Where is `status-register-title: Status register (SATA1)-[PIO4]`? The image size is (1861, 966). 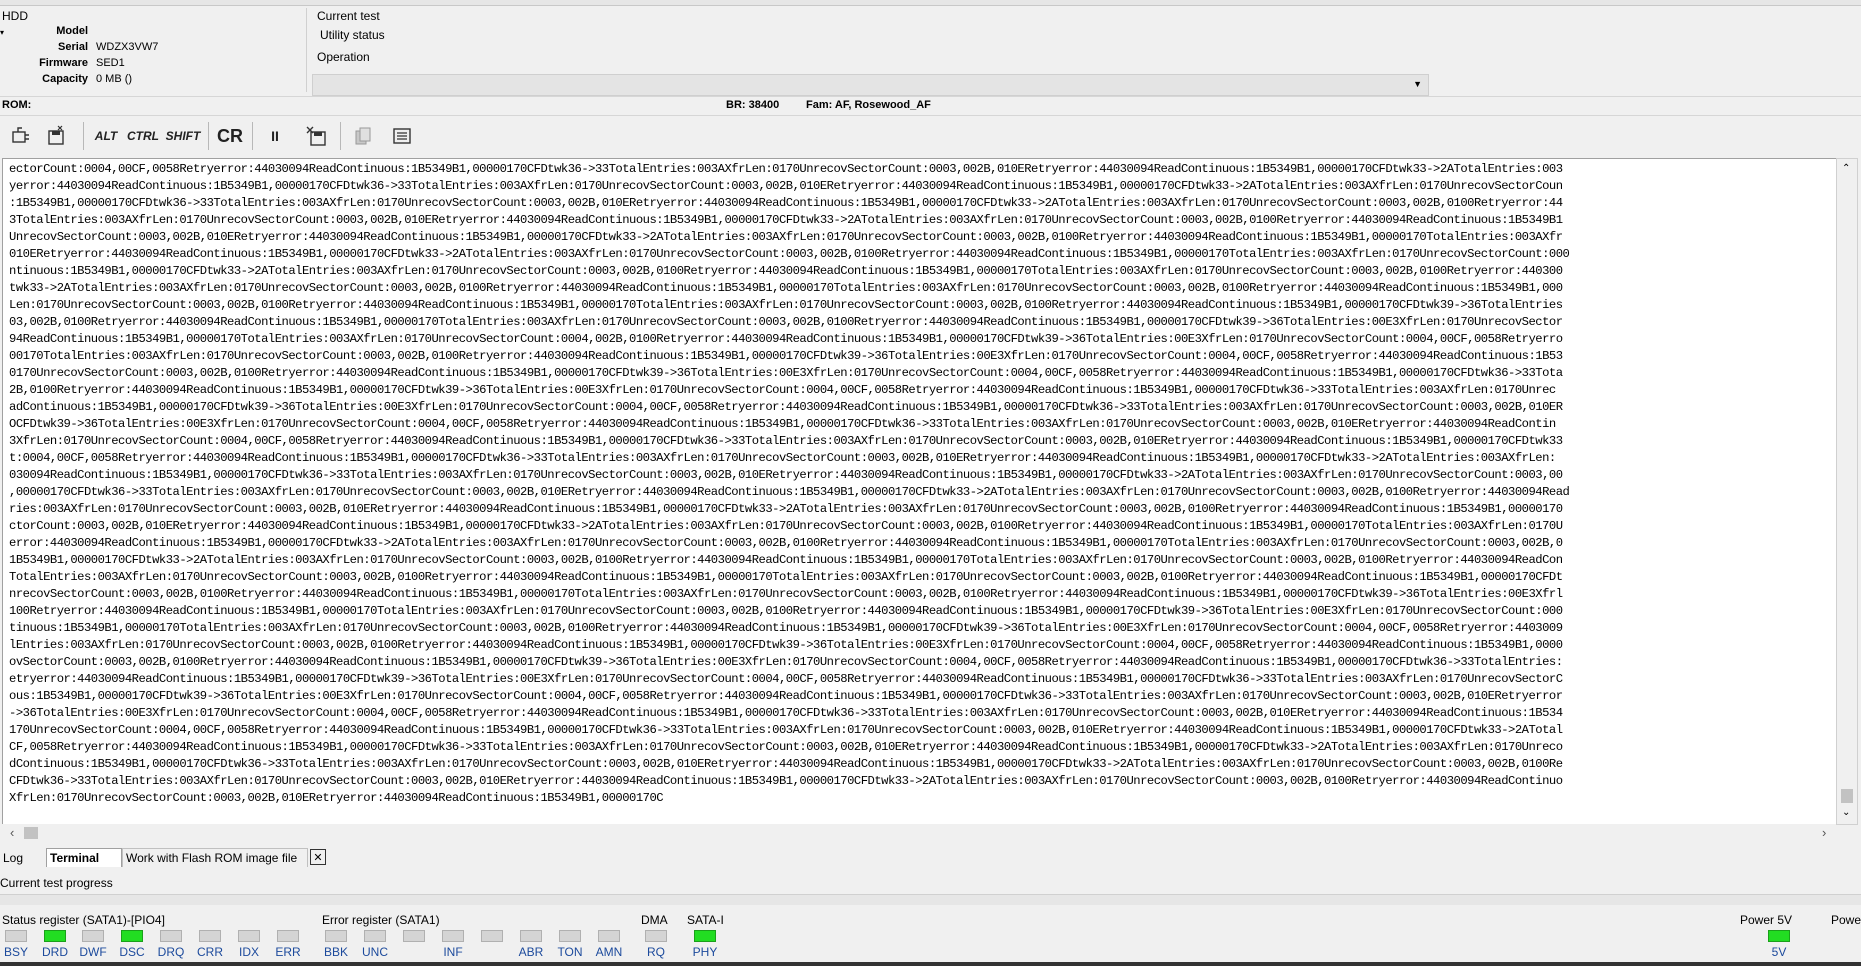
status-register-title: Status register (SATA1)-[PIO4] is located at coordinates (83, 920).